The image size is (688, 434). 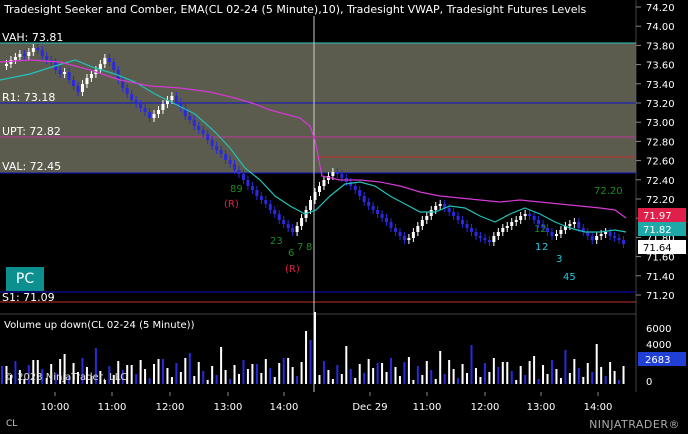 I want to click on vah-label: VAH: 73.81, so click(x=32, y=37).